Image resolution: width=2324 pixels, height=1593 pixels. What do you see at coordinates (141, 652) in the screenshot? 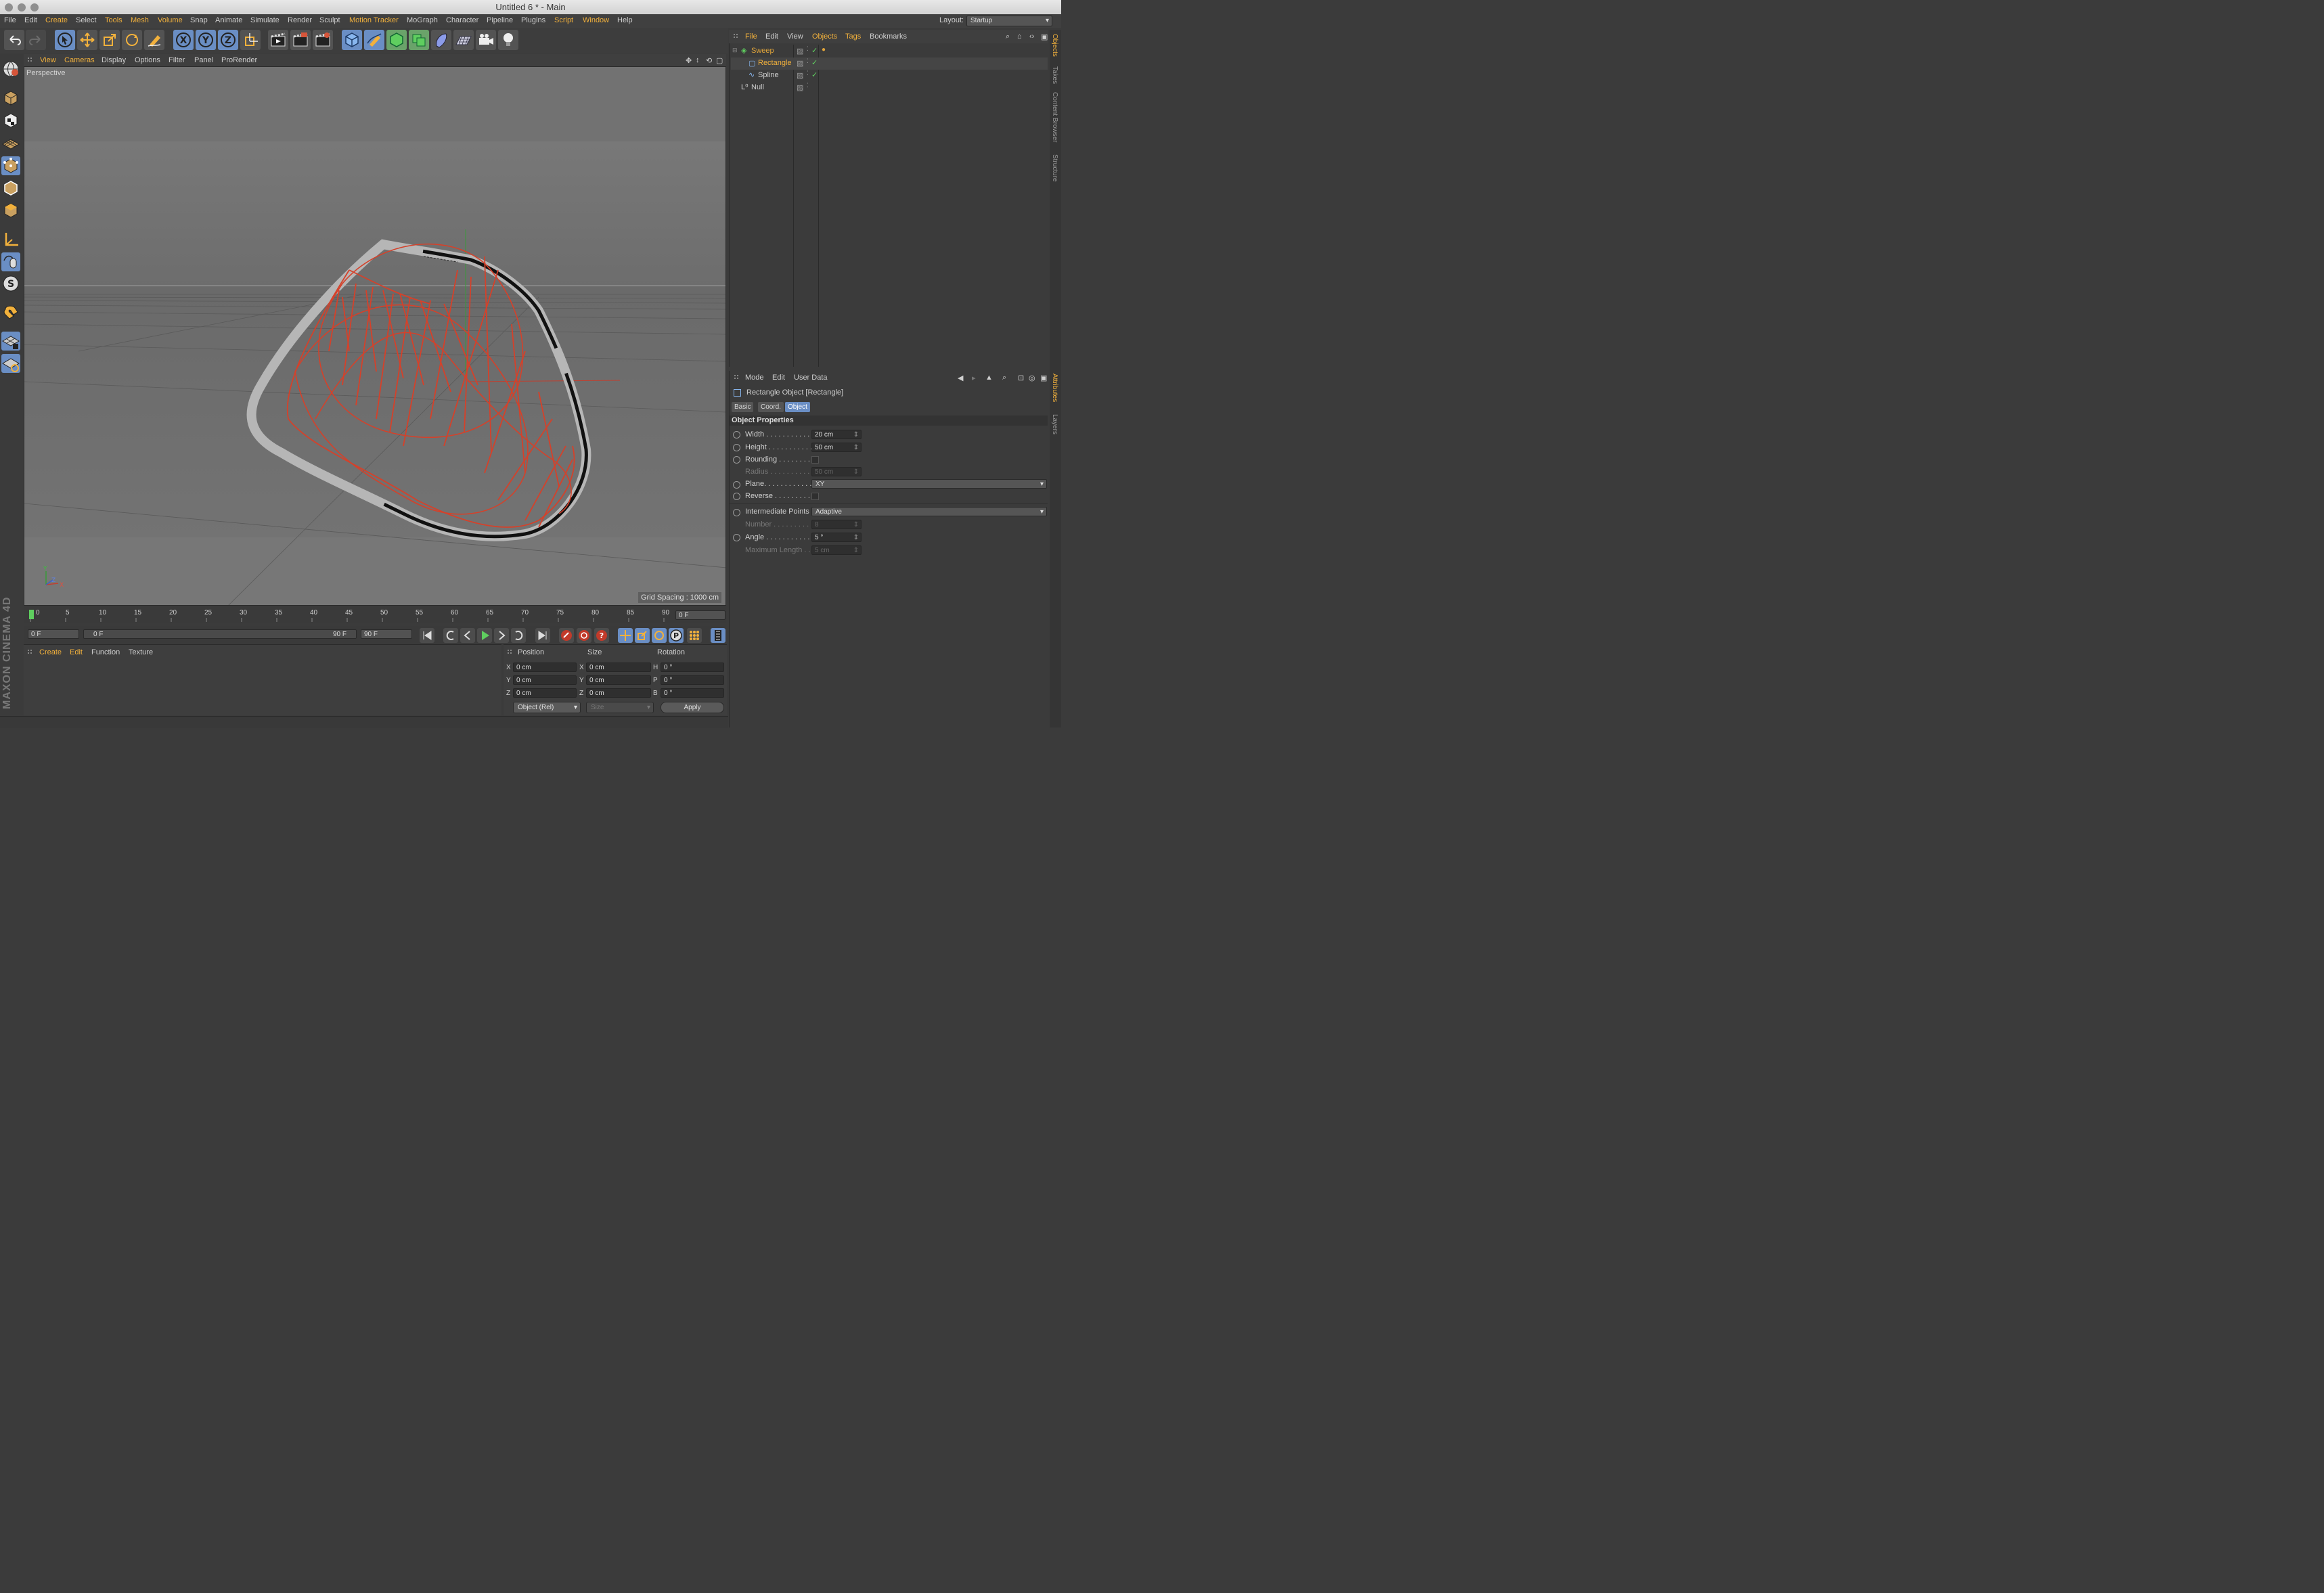
I see `material-menu-texture: Texture` at bounding box center [141, 652].